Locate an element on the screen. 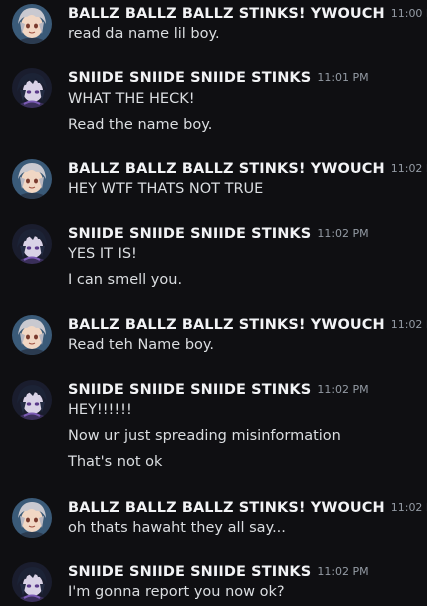  message-text: YES IT IS! is located at coordinates (102, 254).